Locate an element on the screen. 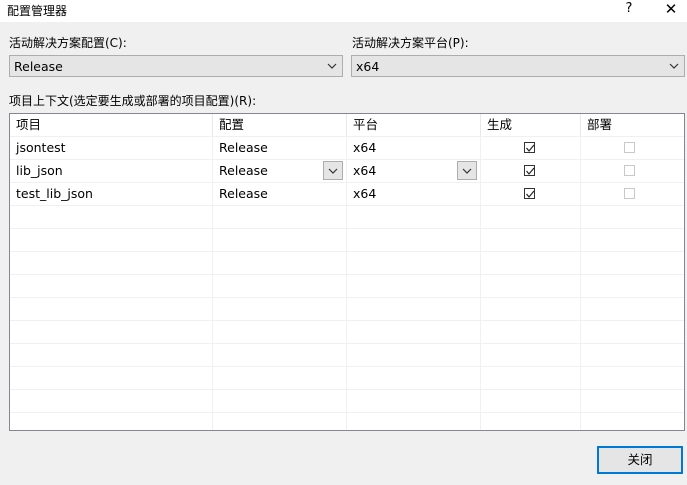 The width and height of the screenshot is (687, 485). title-bar: 配置管理器 ? ✕ is located at coordinates (343, 11).